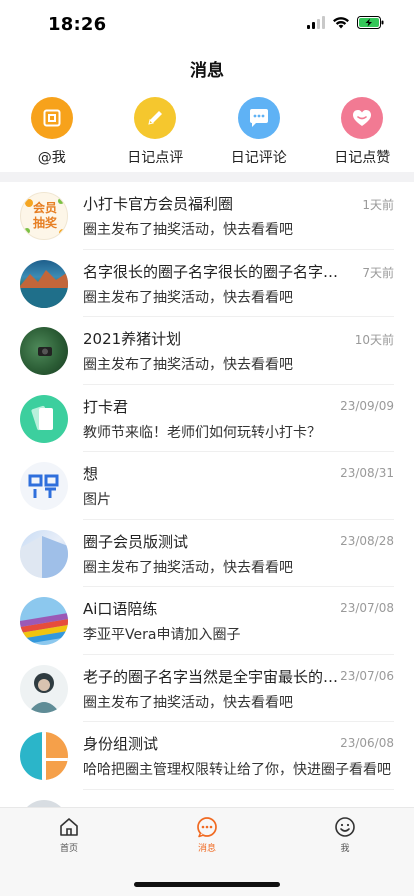 Image resolution: width=414 pixels, height=896 pixels. What do you see at coordinates (217, 271) in the screenshot?
I see `message-title: 名字很长的圈子名字很长的圈子名字很长的圈子` at bounding box center [217, 271].